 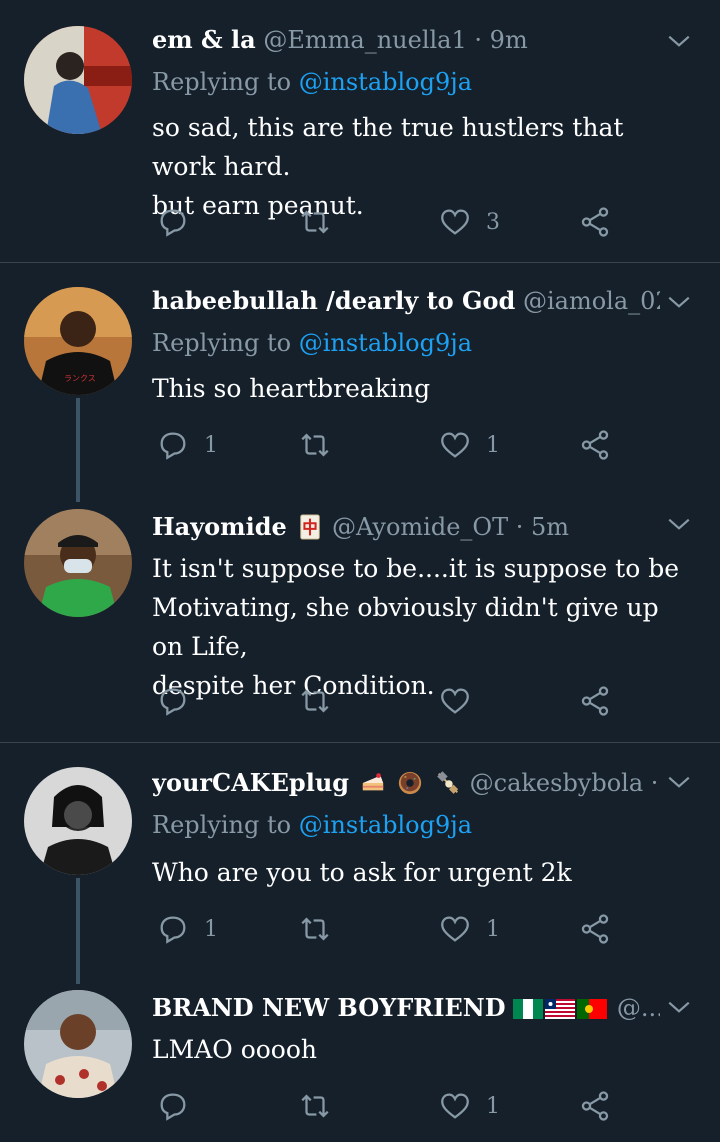 I want to click on author-handle: @Emma_nuella1, so click(x=364, y=40).